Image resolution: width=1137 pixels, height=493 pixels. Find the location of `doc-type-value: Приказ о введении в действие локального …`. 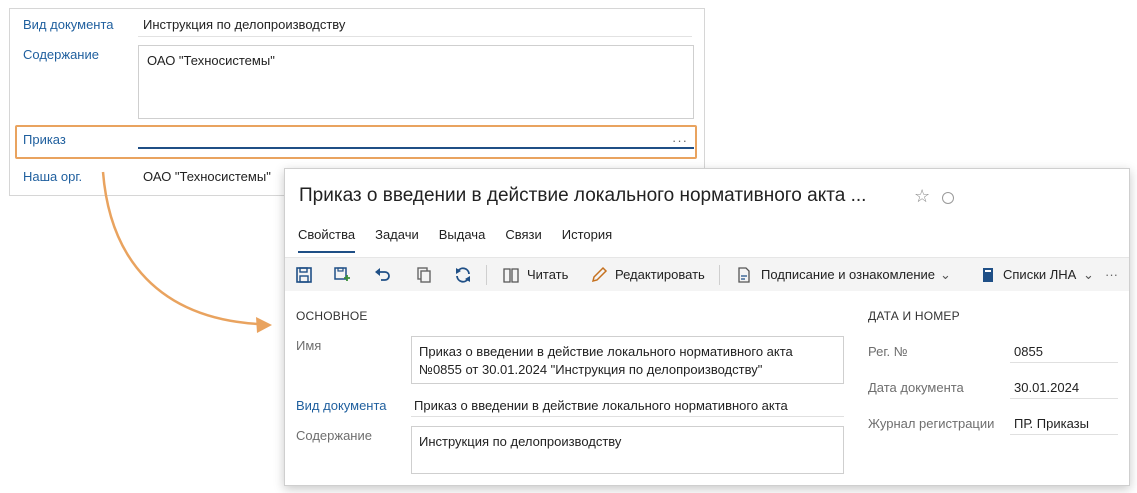

doc-type-value: Приказ о введении в действие локального … is located at coordinates (601, 405).